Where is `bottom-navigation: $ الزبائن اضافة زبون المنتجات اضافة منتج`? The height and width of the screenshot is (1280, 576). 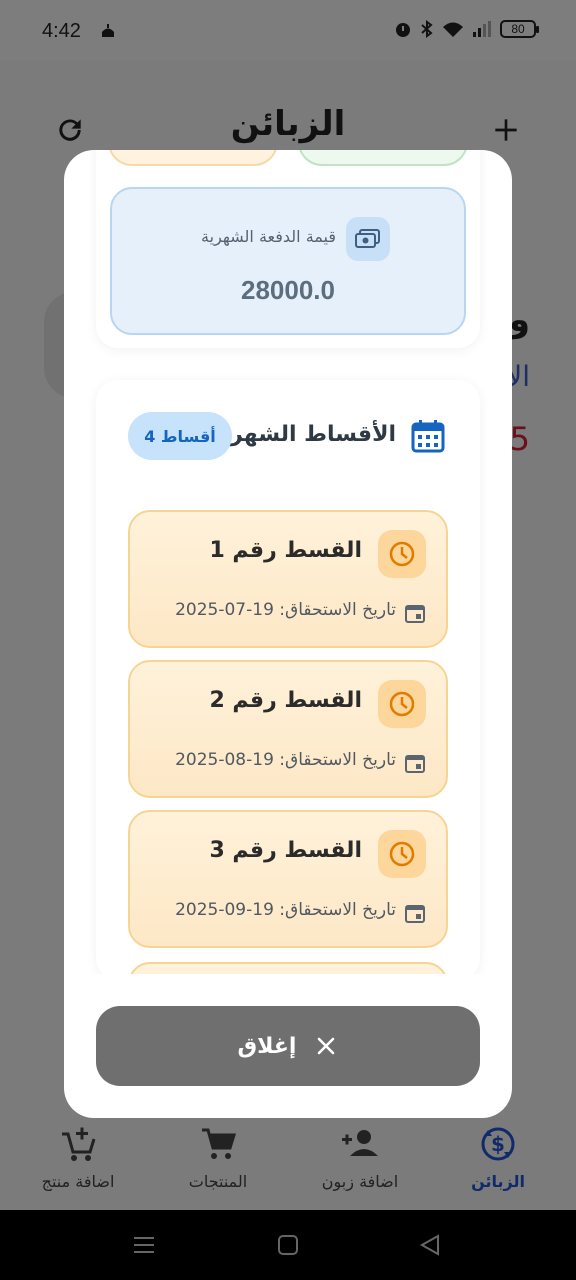
bottom-navigation: $ الزبائن اضافة زبون المنتجات اضافة منتج is located at coordinates (288, 1165).